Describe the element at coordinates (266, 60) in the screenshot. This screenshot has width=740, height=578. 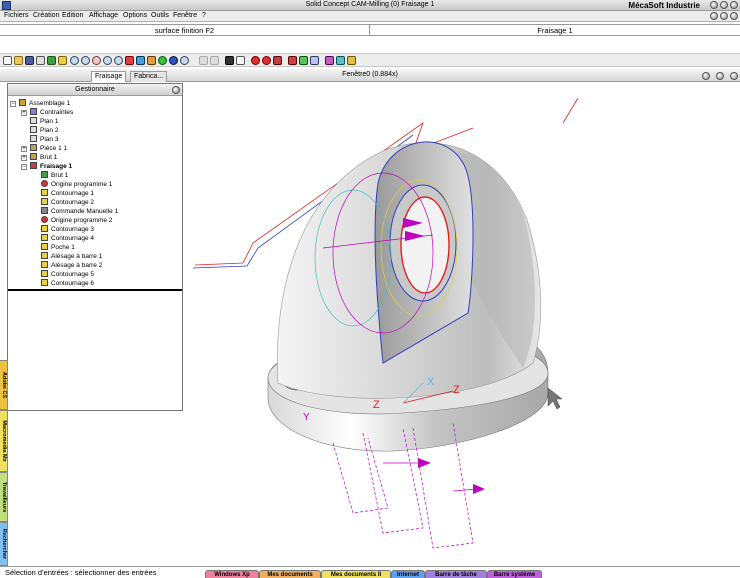
I see `stop-icon` at that location.